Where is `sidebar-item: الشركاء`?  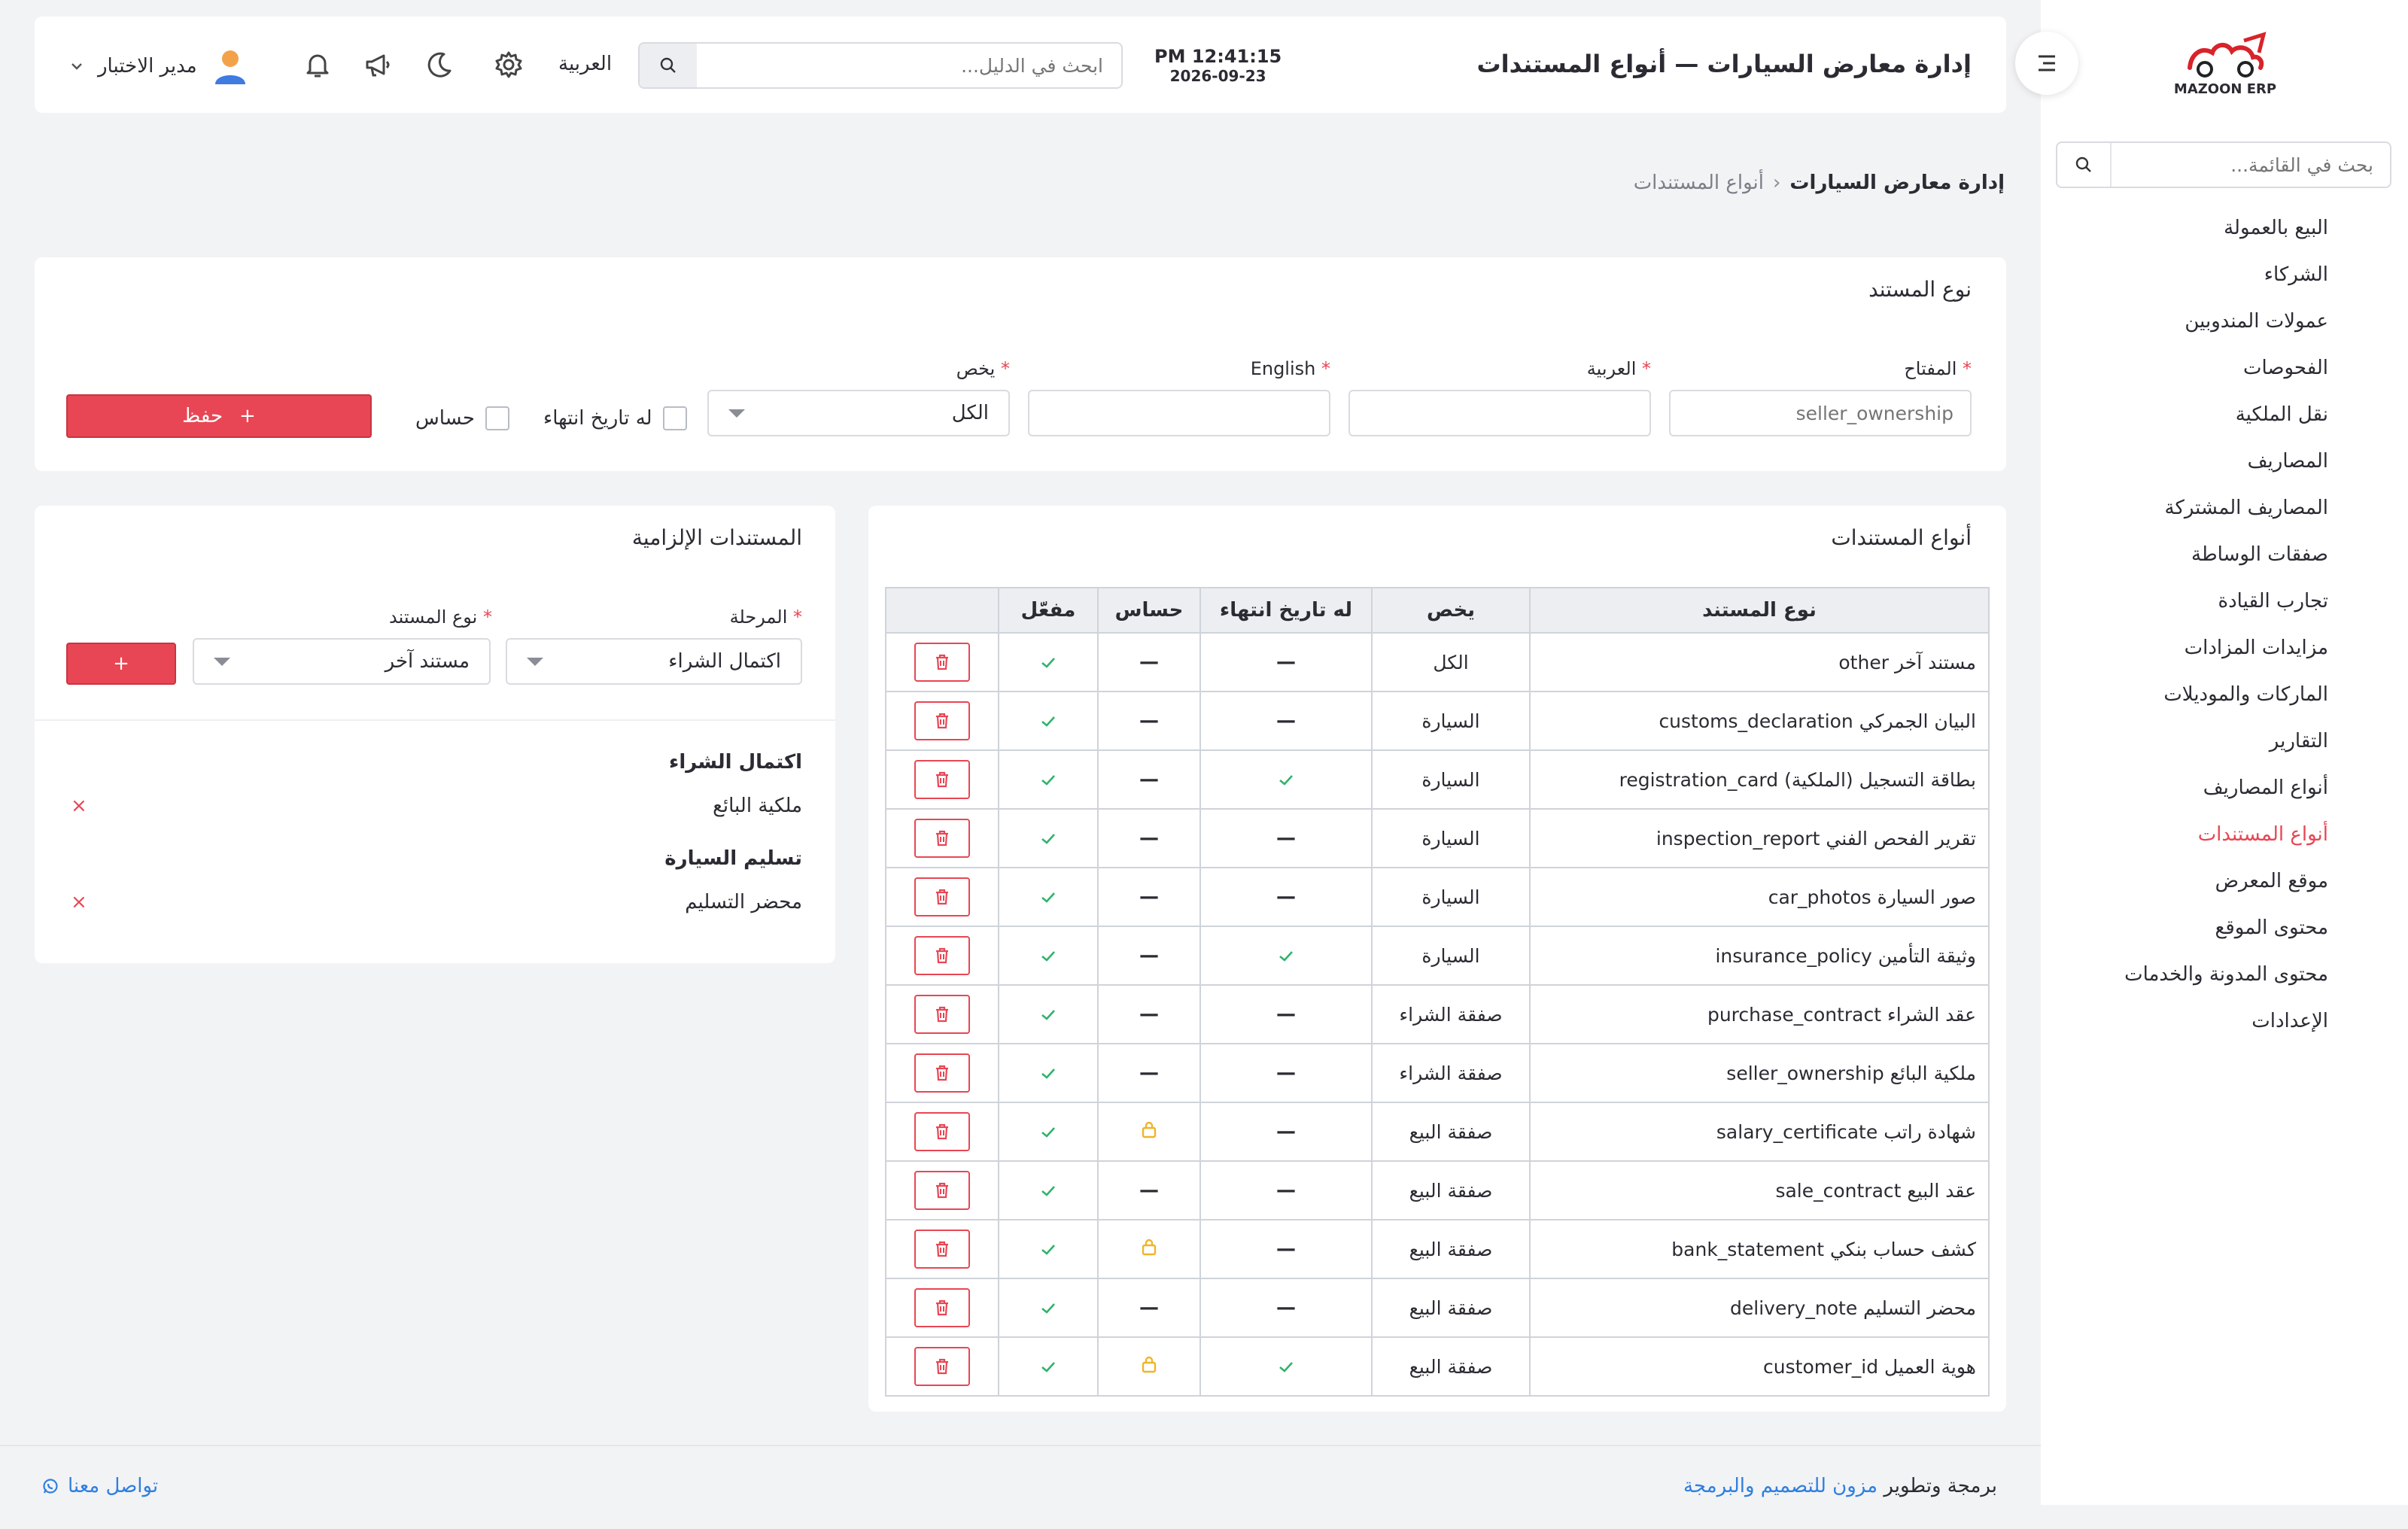
sidebar-item: الشركاء is located at coordinates (2296, 274).